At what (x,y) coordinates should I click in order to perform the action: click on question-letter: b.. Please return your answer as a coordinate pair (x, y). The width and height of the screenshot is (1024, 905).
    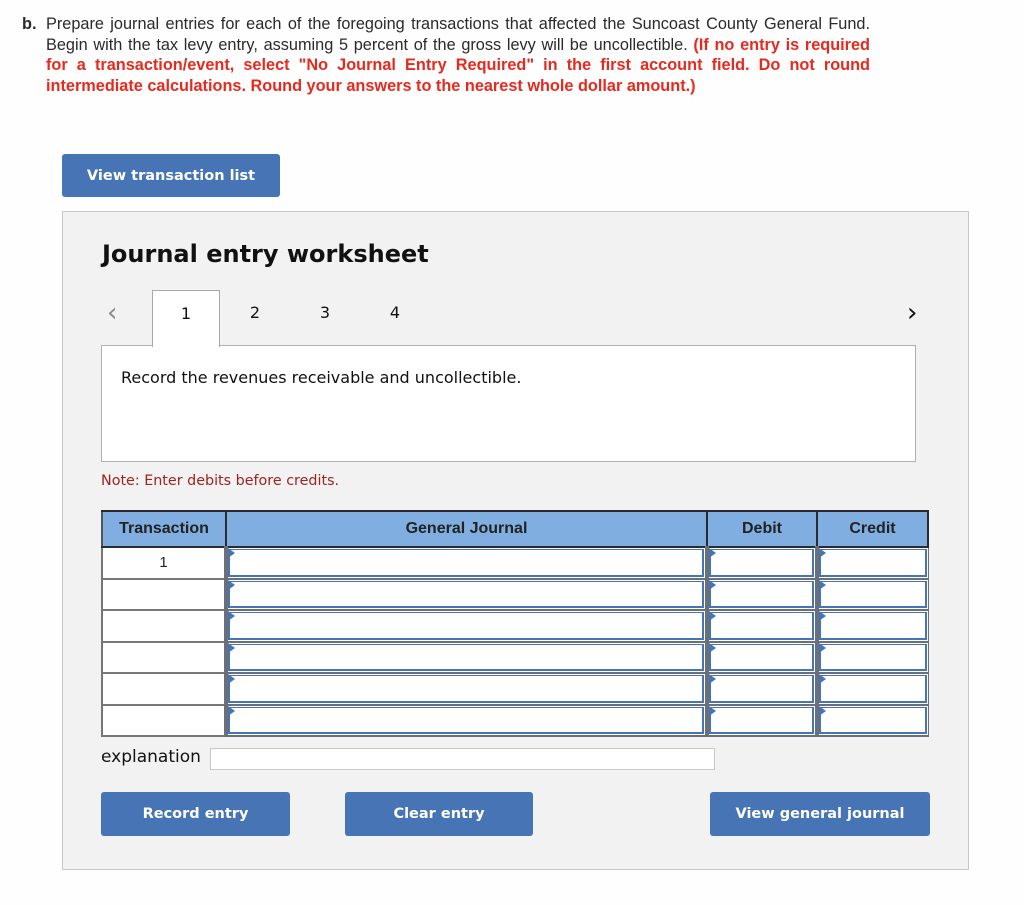
    Looking at the image, I should click on (29, 24).